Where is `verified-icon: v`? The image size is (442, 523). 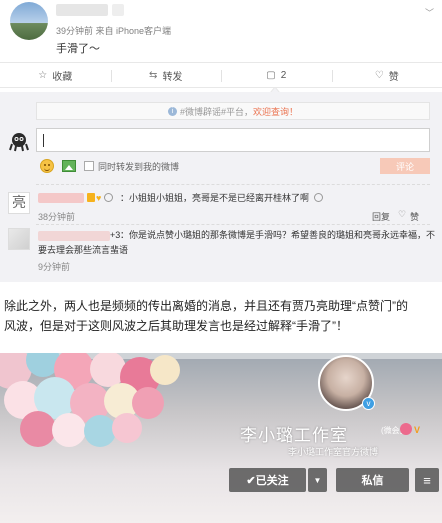 verified-icon: v is located at coordinates (368, 403).